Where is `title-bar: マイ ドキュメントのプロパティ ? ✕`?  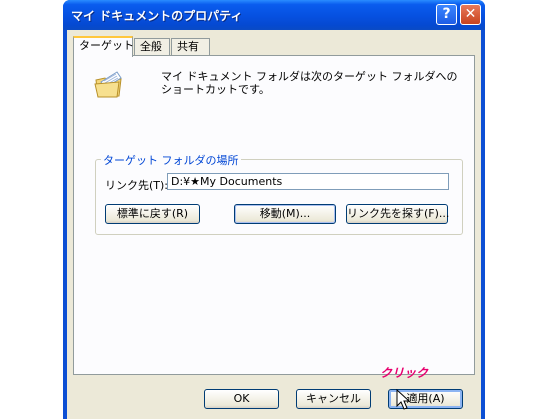 title-bar: マイ ドキュメントのプロパティ ? ✕ is located at coordinates (274, 15).